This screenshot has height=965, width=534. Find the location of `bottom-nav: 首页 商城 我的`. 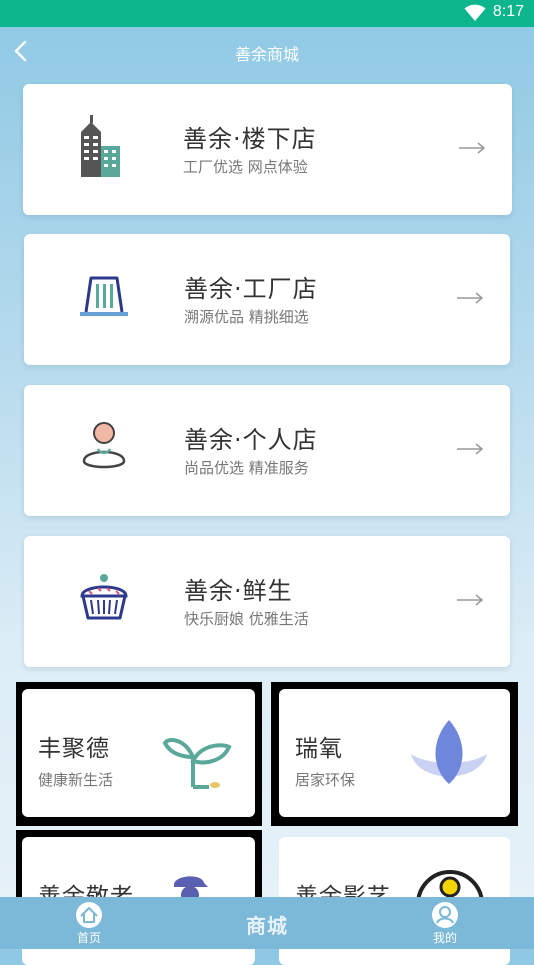

bottom-nav: 首页 商城 我的 is located at coordinates (267, 923).